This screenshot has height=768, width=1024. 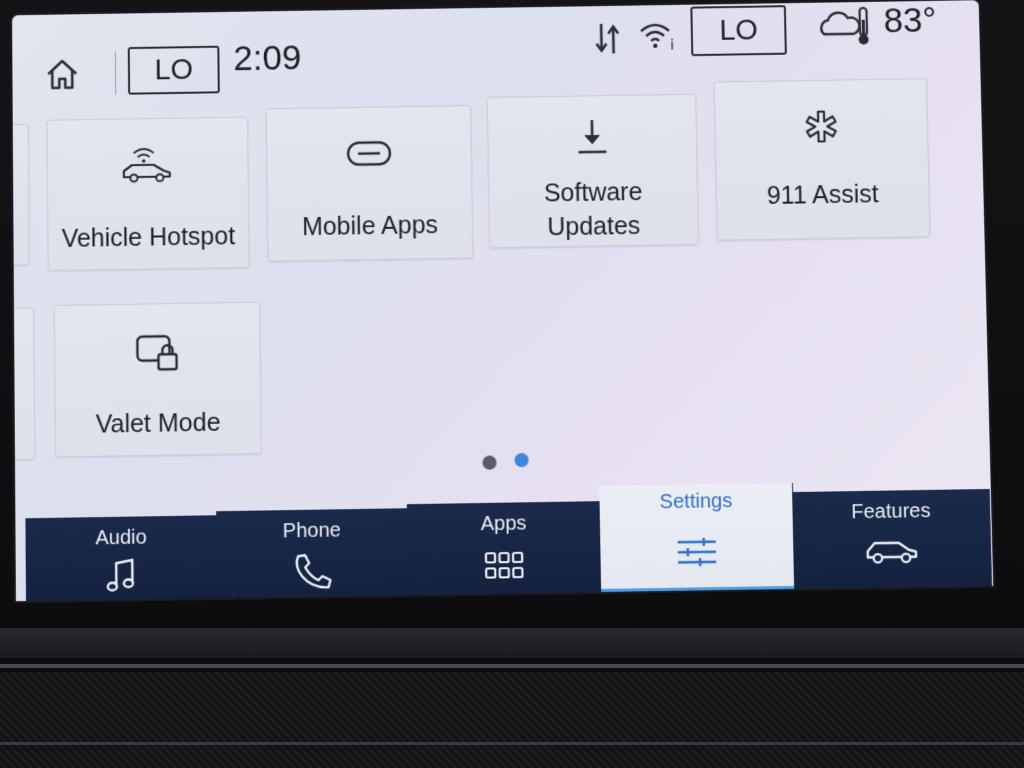 I want to click on nav-phone-label: Phone, so click(x=311, y=531).